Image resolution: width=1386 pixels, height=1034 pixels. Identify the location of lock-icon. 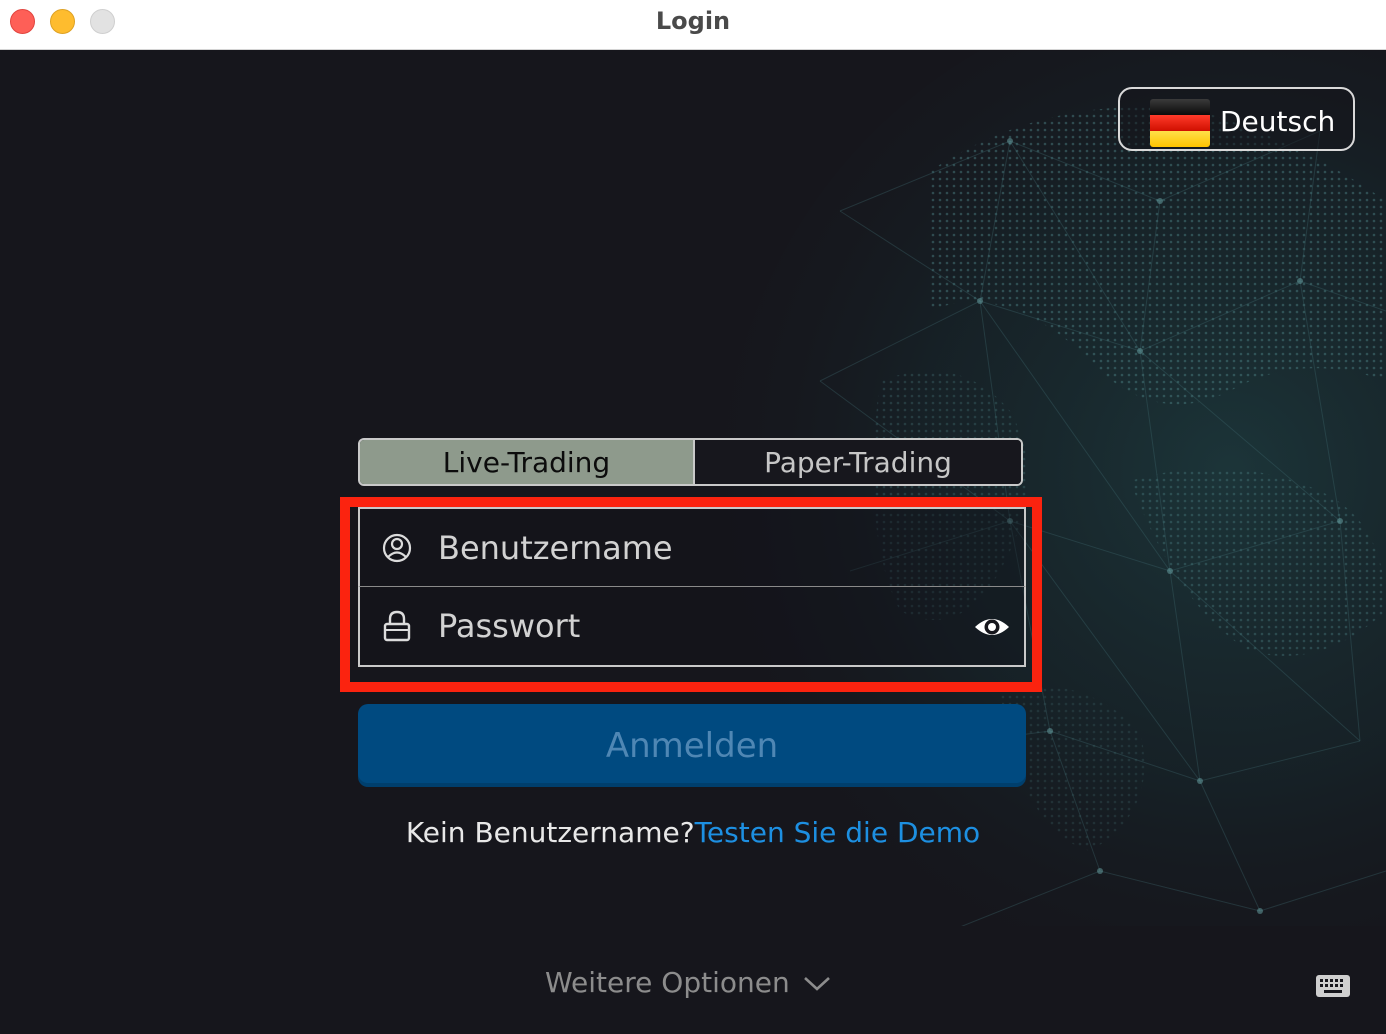
(397, 626).